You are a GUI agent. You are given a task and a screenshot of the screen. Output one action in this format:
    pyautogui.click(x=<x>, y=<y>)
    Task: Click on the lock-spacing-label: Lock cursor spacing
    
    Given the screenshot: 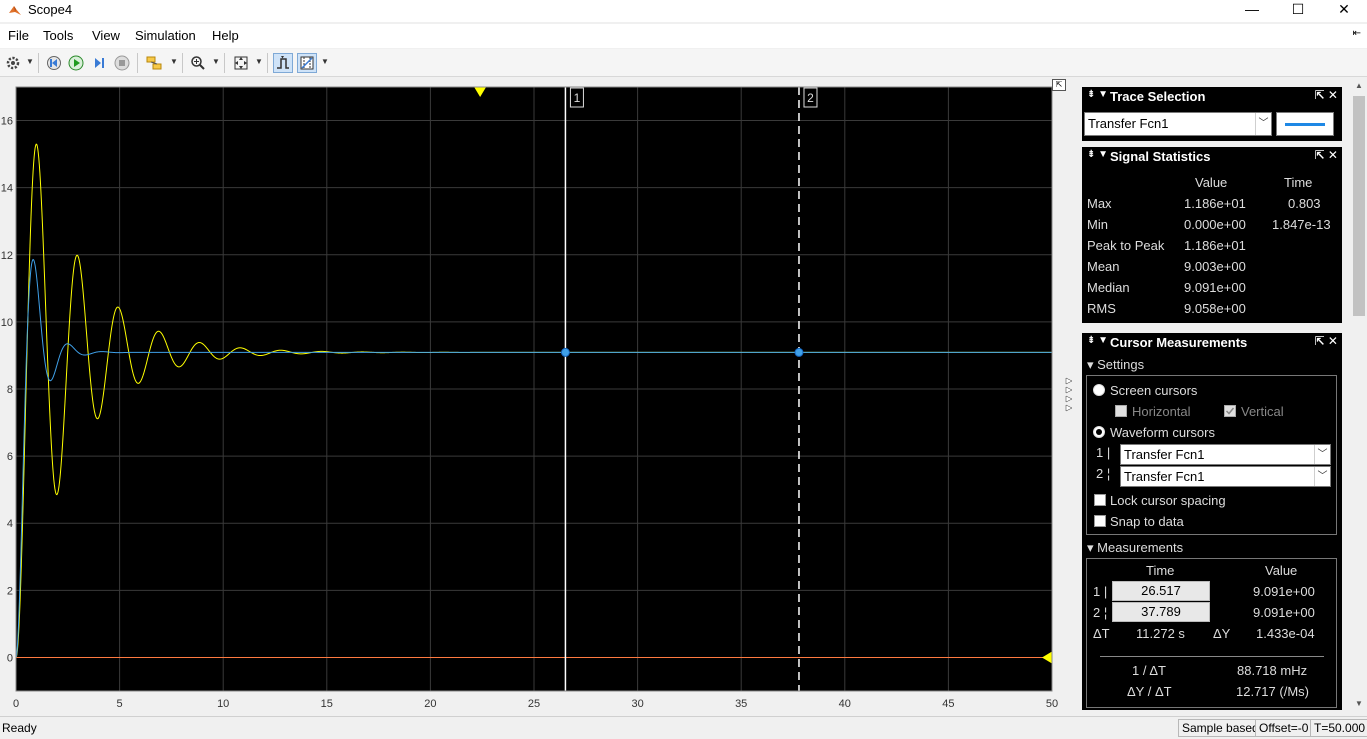 What is the action you would take?
    pyautogui.click(x=1168, y=500)
    